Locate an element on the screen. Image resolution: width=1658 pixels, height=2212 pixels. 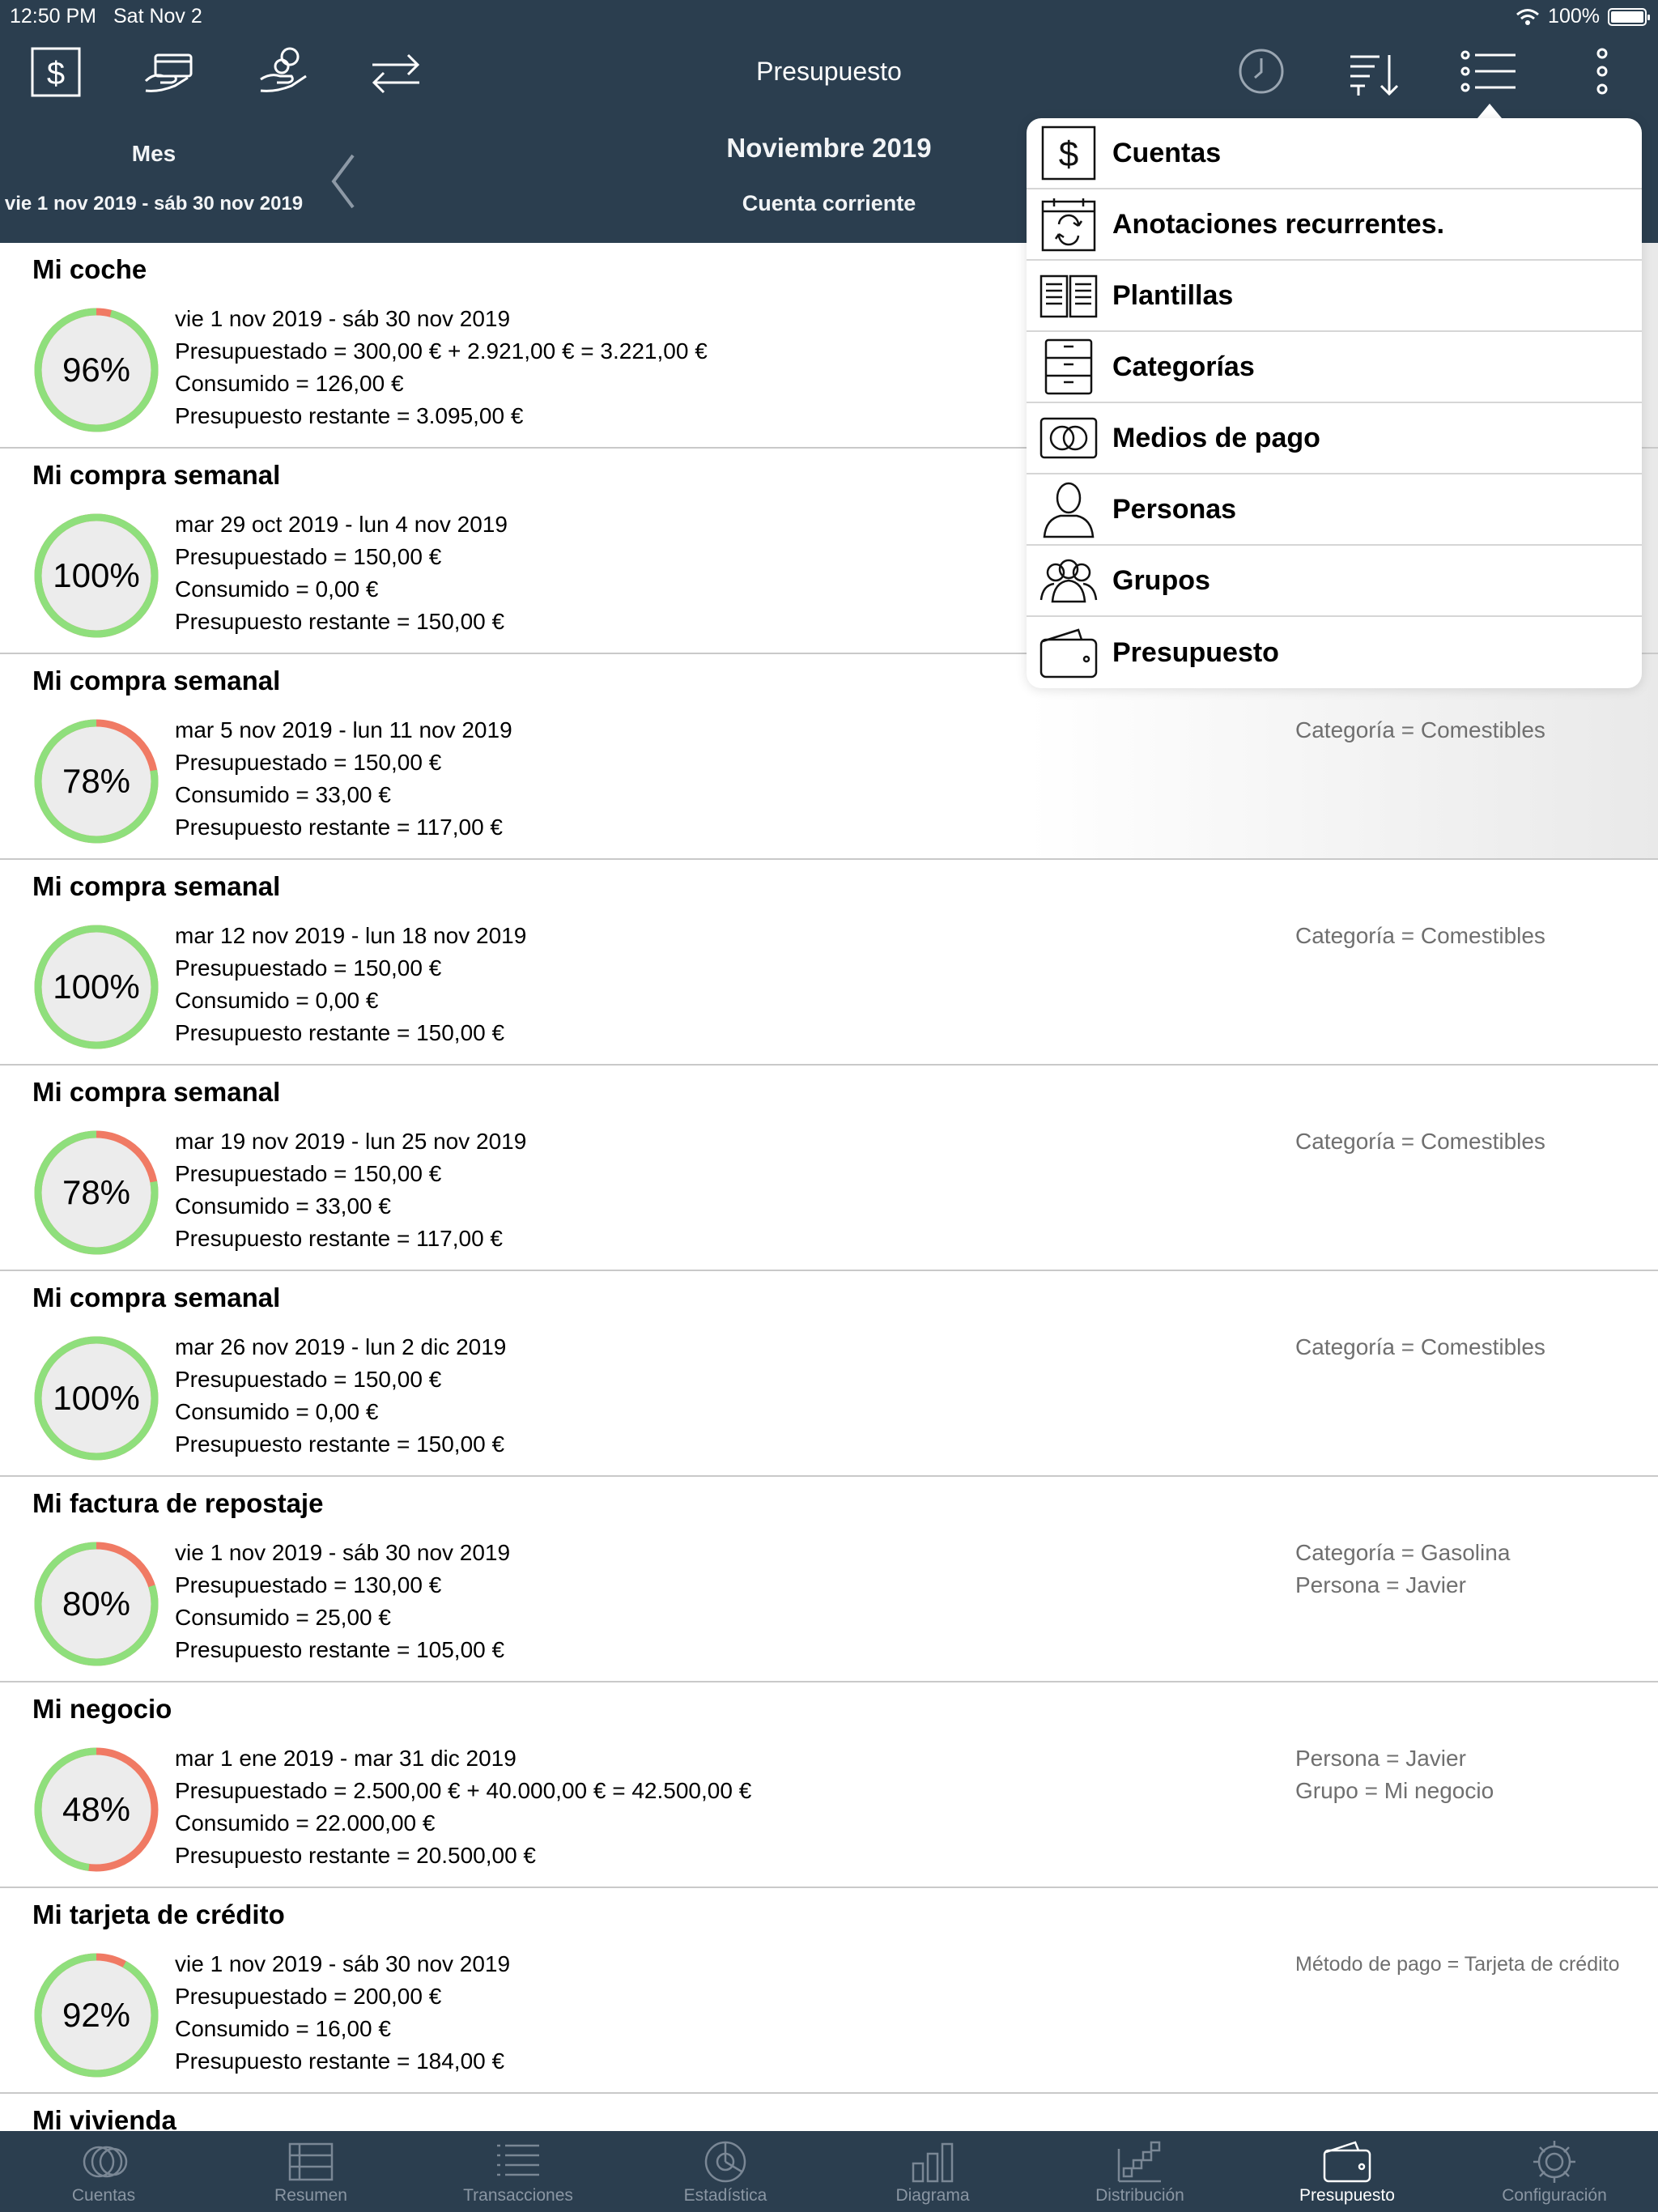
payment-coins-icon is located at coordinates (1068, 438).